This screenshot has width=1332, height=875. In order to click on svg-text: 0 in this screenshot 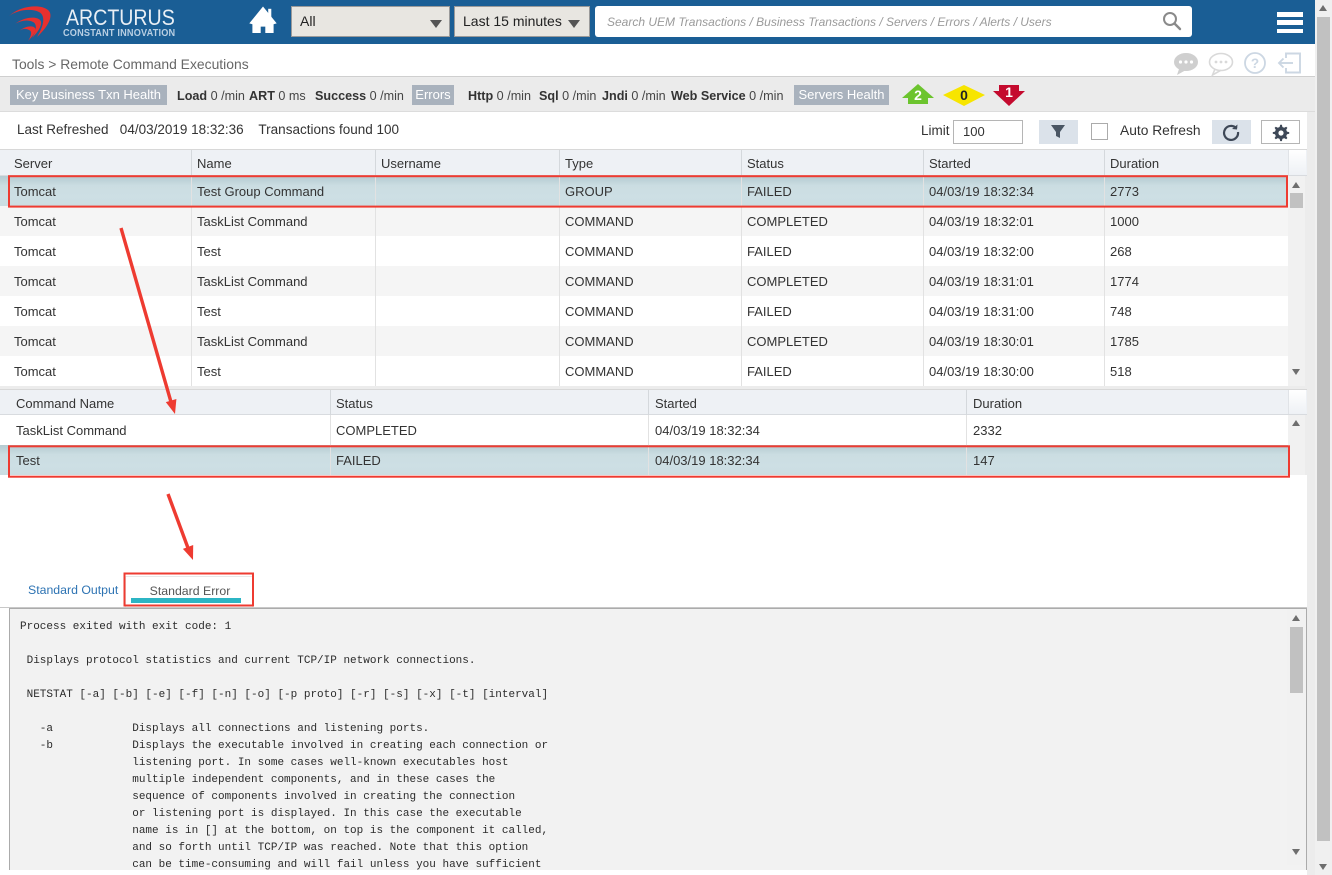, I will do `click(964, 95)`.